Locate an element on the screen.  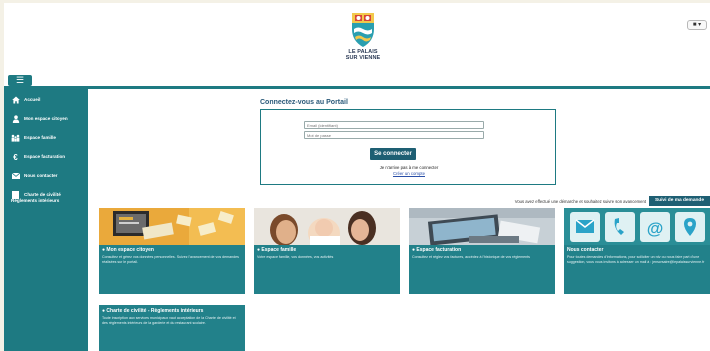
email-field is located at coordinates (394, 125).